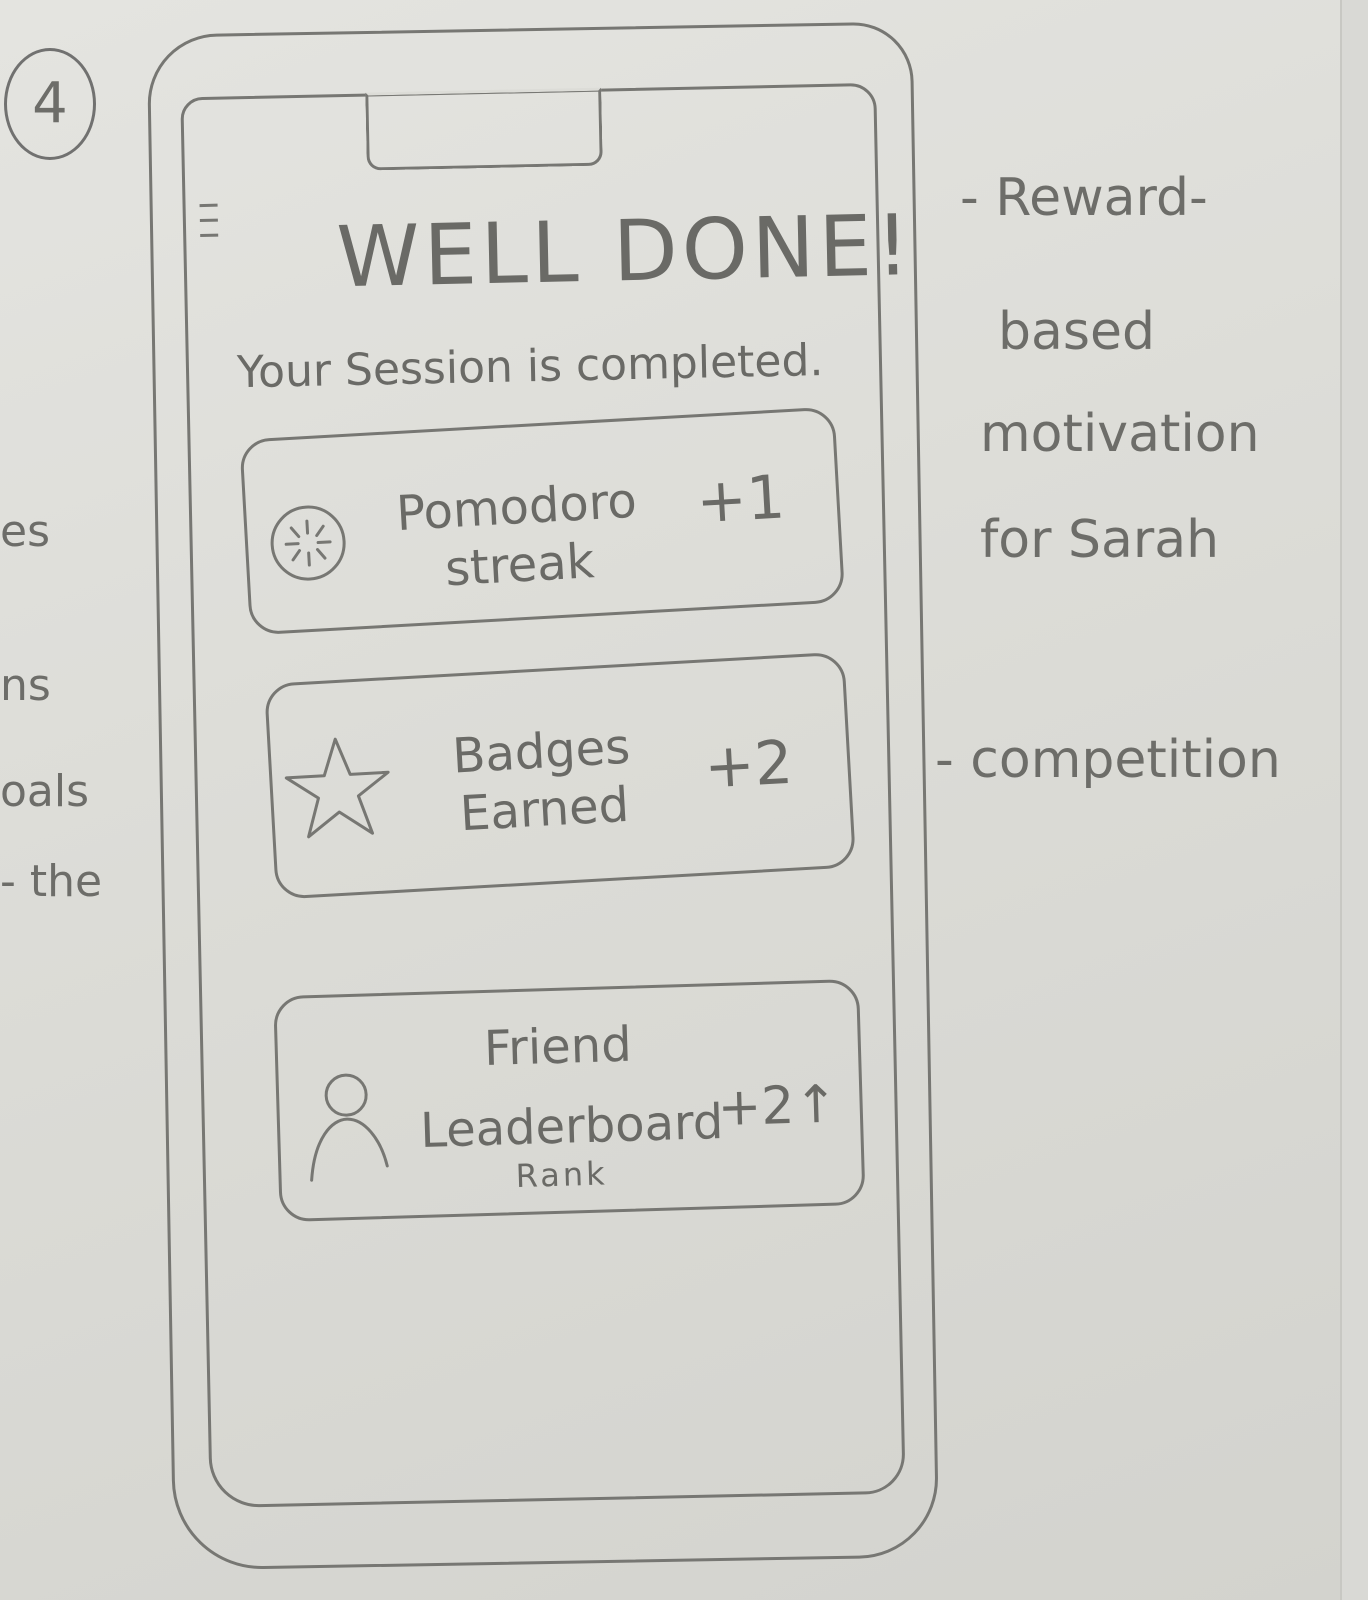  What do you see at coordinates (45, 791) in the screenshot?
I see `margin-note: oals` at bounding box center [45, 791].